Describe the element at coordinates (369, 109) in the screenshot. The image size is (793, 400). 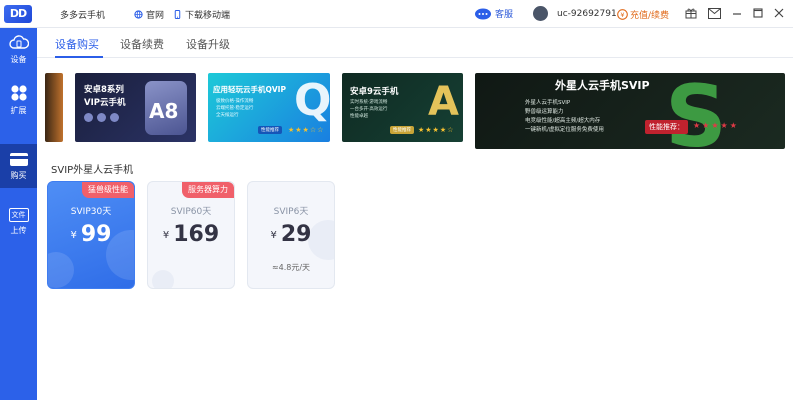
I see `banner-feature: 一台多开·高效运行` at that location.